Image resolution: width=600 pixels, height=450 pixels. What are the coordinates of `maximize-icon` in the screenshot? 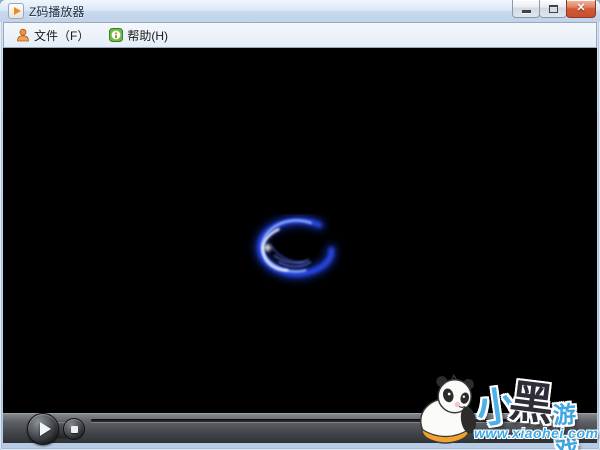 It's located at (553, 8).